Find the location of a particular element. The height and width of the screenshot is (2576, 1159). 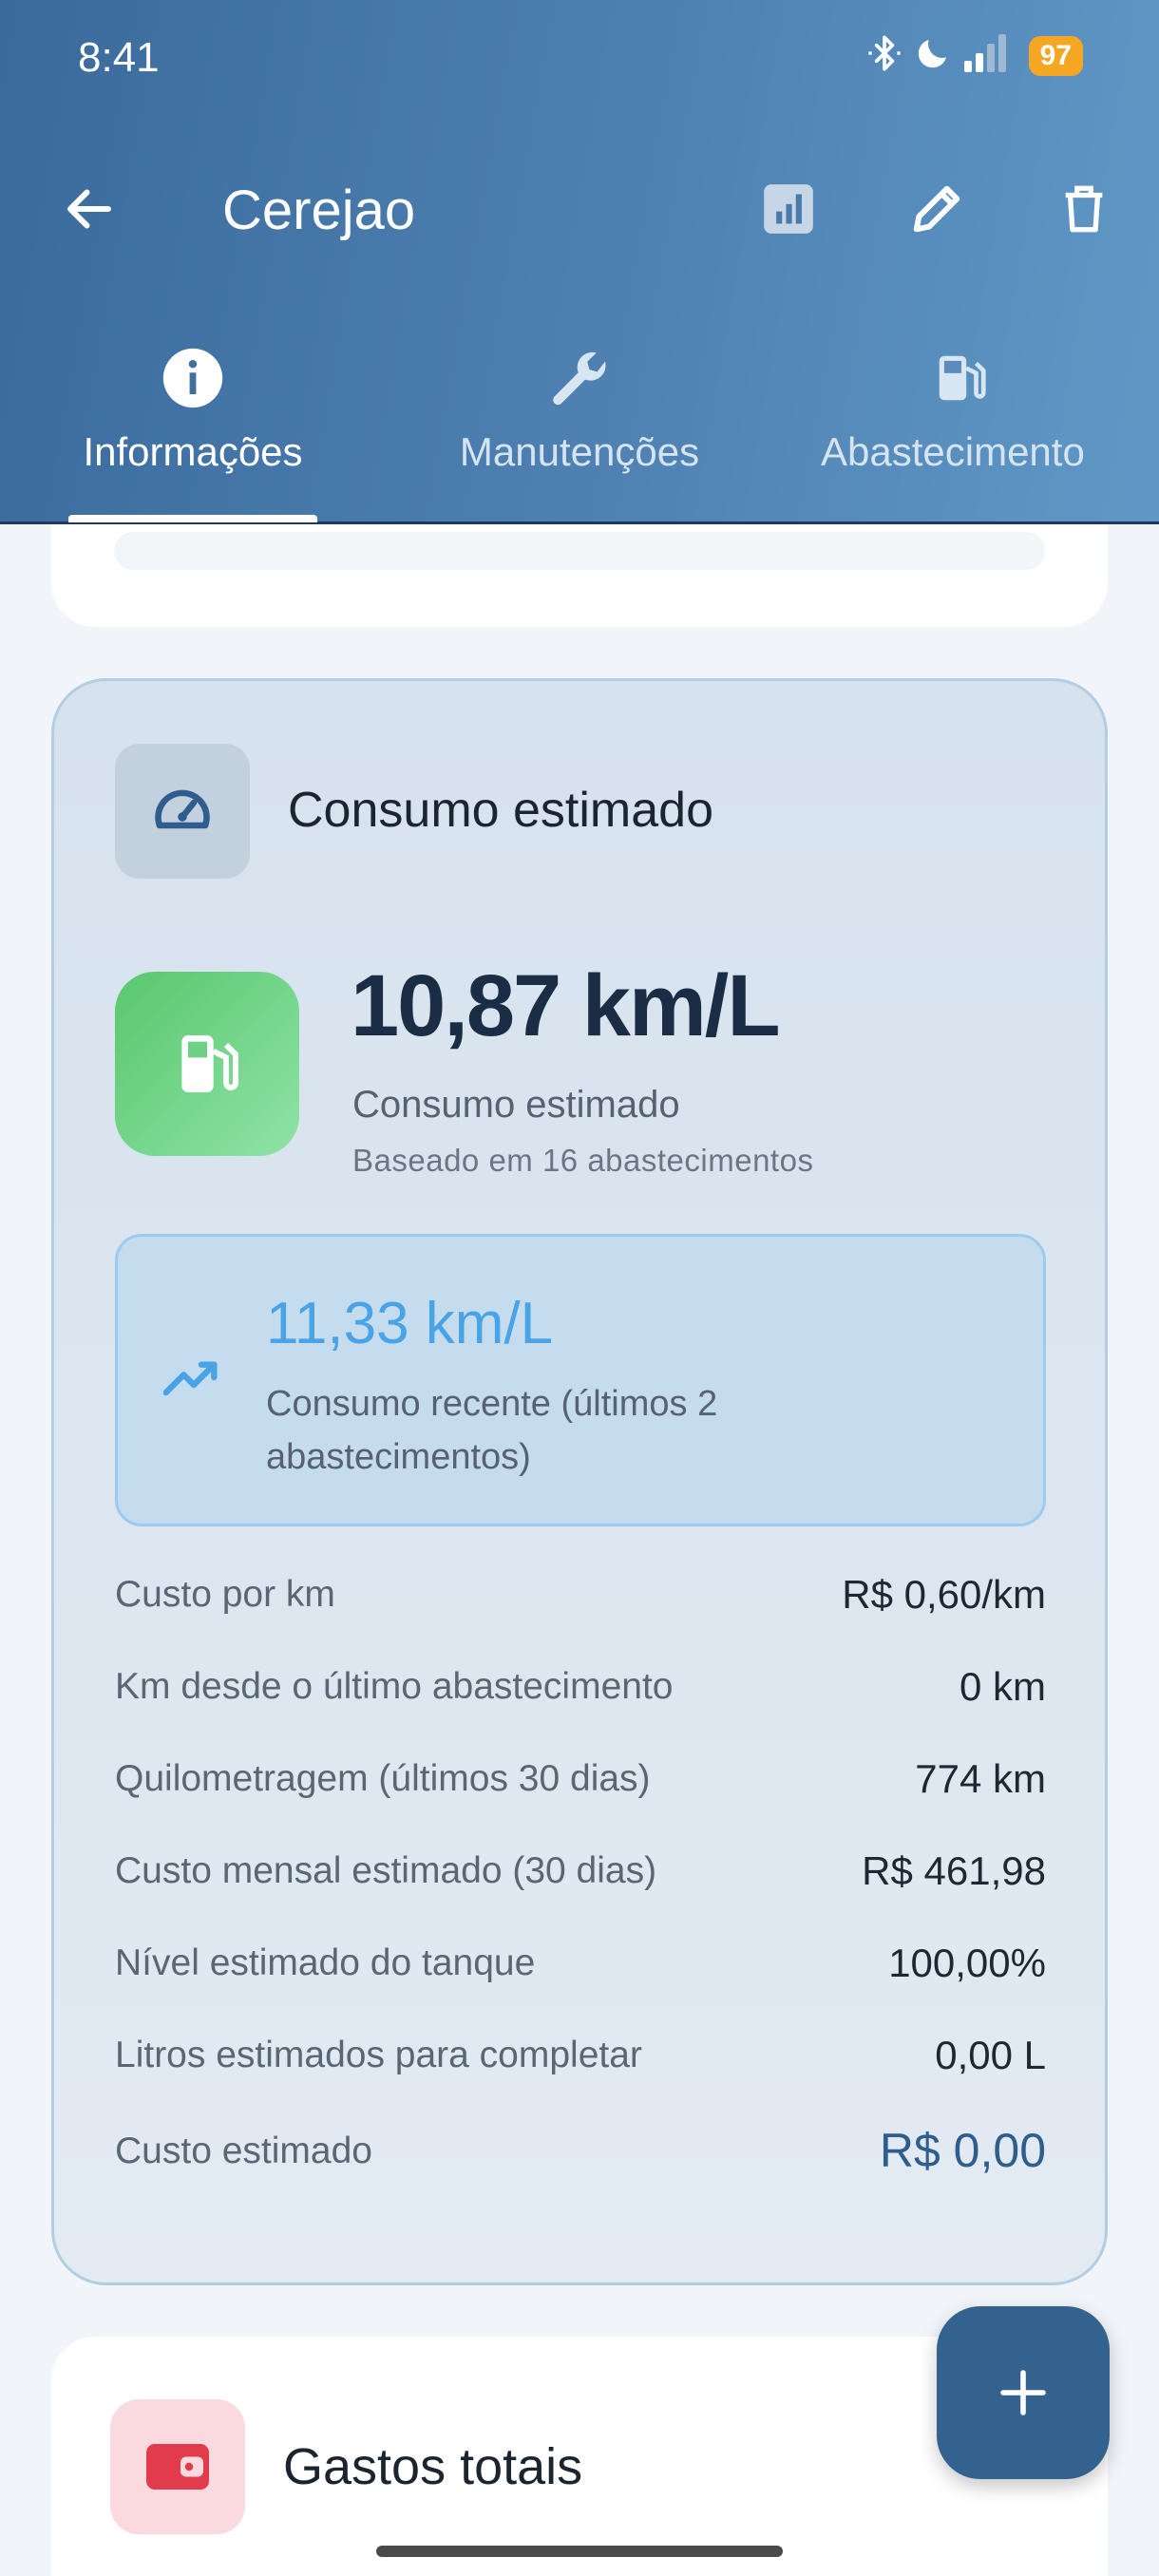

stat-label: Litros estimados para completar is located at coordinates (378, 2055).